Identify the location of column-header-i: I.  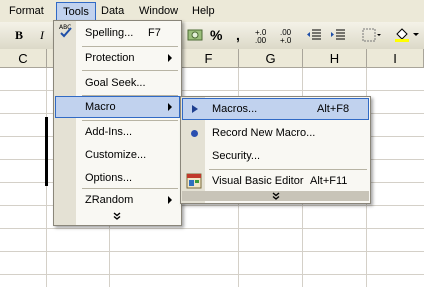
(395, 58).